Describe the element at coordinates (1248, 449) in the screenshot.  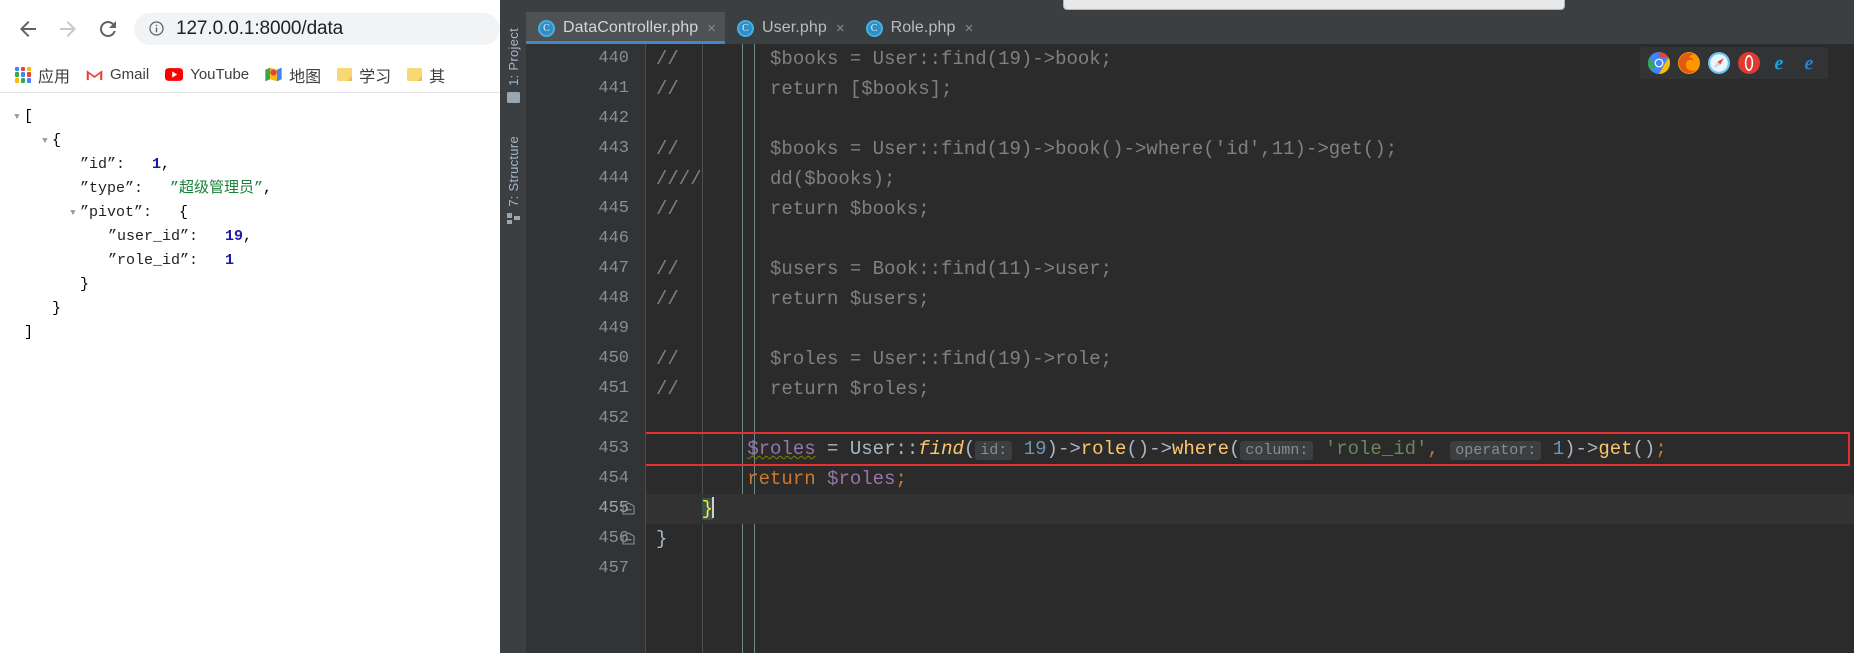
I see `highlight-annotation-box` at that location.